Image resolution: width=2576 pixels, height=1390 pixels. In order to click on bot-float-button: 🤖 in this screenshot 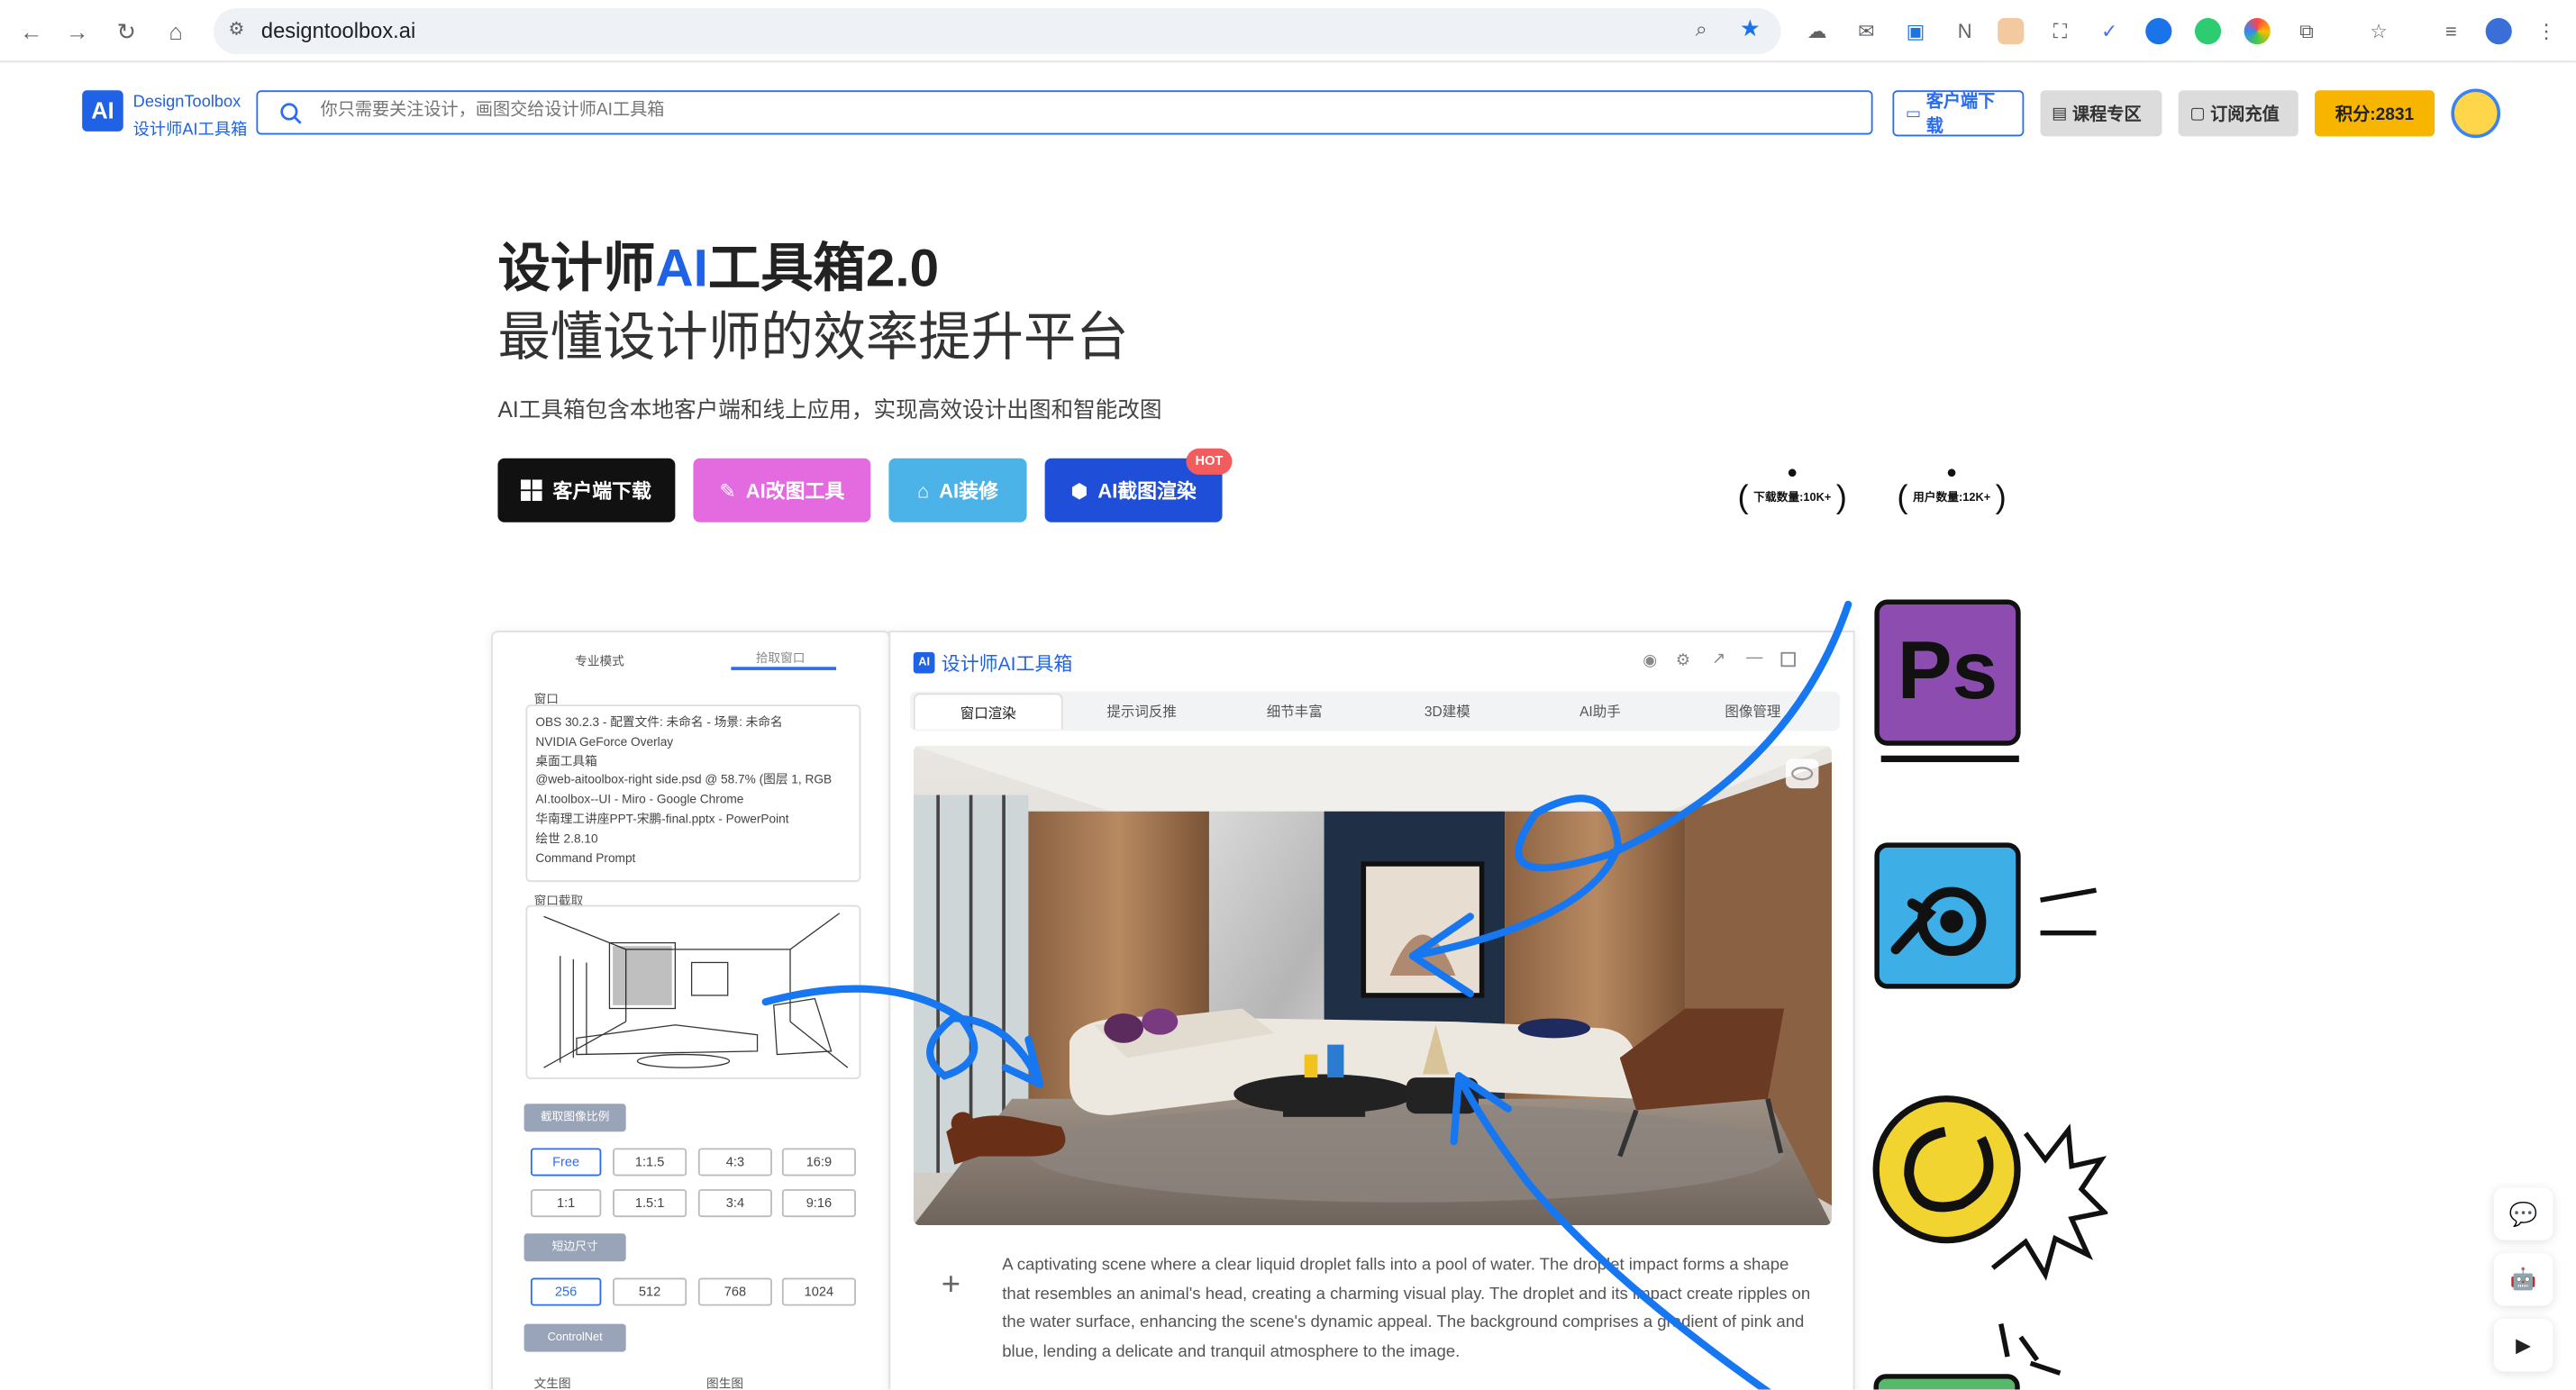, I will do `click(2523, 1279)`.